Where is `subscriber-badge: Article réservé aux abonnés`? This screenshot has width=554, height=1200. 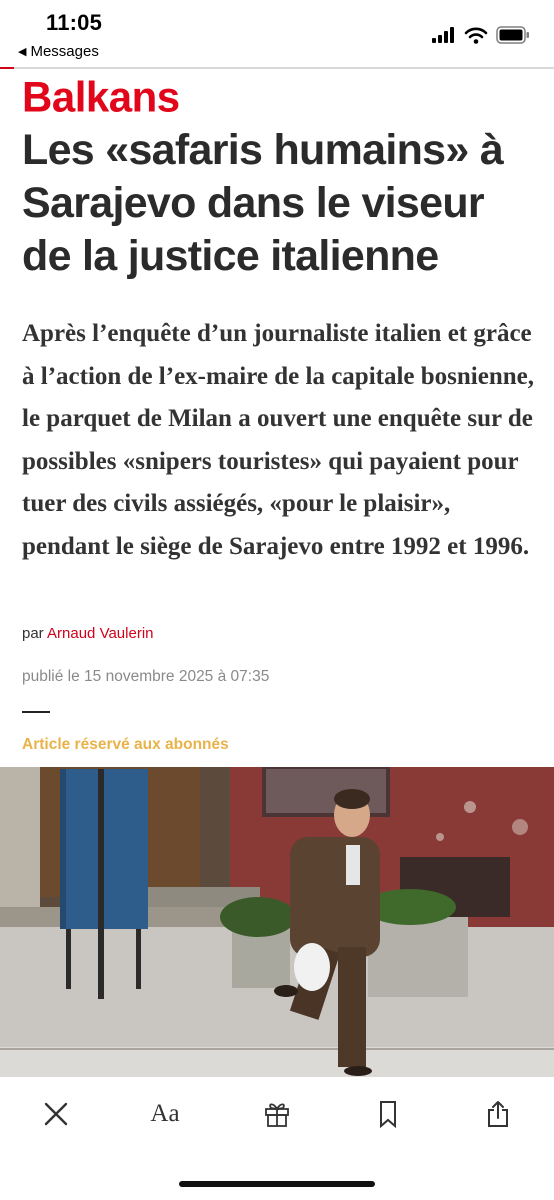 subscriber-badge: Article réservé aux abonnés is located at coordinates (125, 744).